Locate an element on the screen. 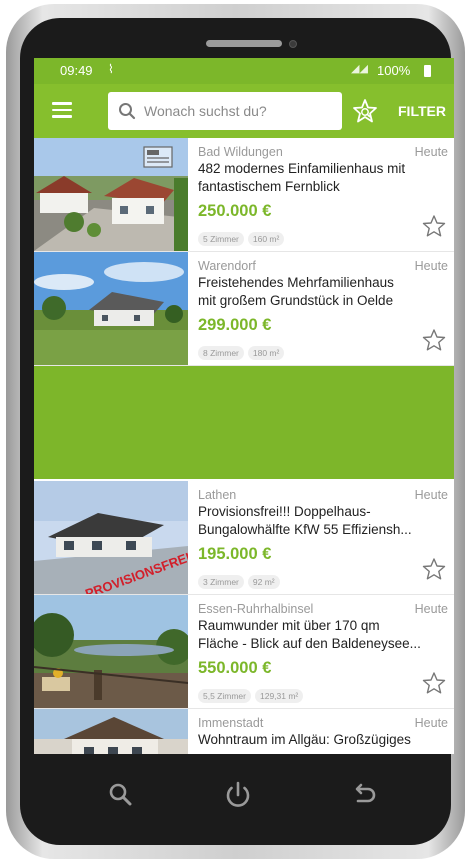 Image resolution: width=471 pixels, height=863 pixels. star-search-icon is located at coordinates (365, 111).